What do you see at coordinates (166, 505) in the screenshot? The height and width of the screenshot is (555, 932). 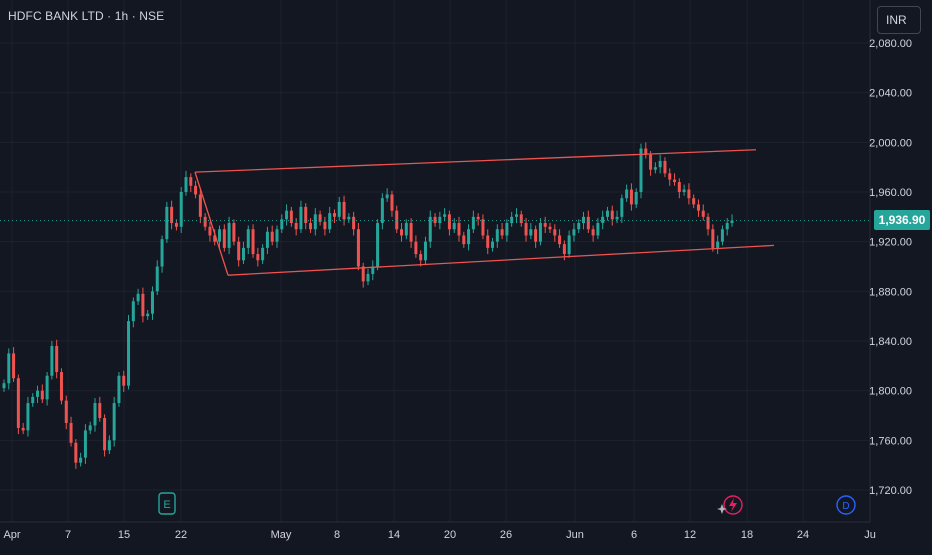 I see `earnings-marker-label: E` at bounding box center [166, 505].